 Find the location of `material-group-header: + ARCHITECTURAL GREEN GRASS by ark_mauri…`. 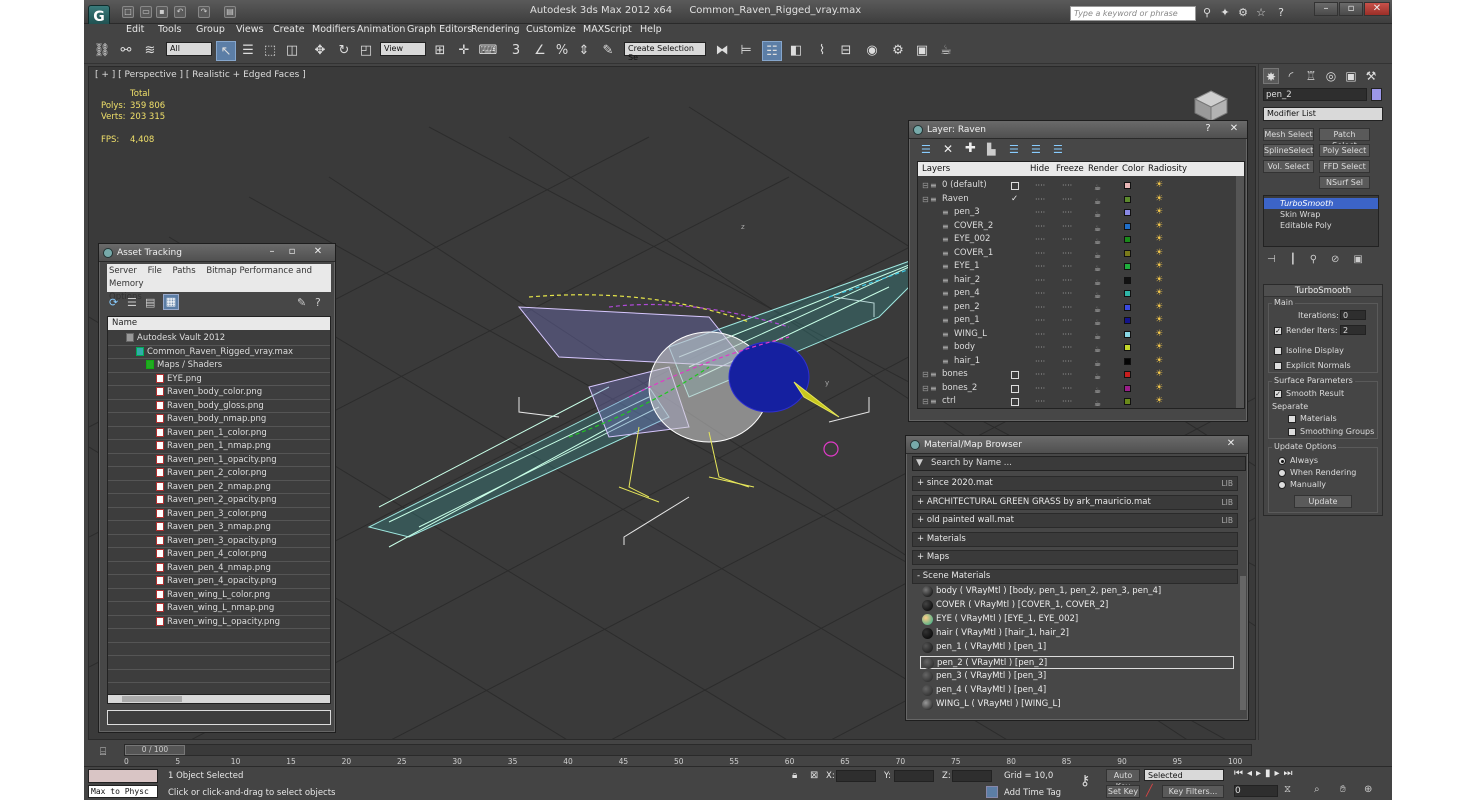

material-group-header: + ARCHITECTURAL GREEN GRASS by ark_mauri… is located at coordinates (1075, 502).